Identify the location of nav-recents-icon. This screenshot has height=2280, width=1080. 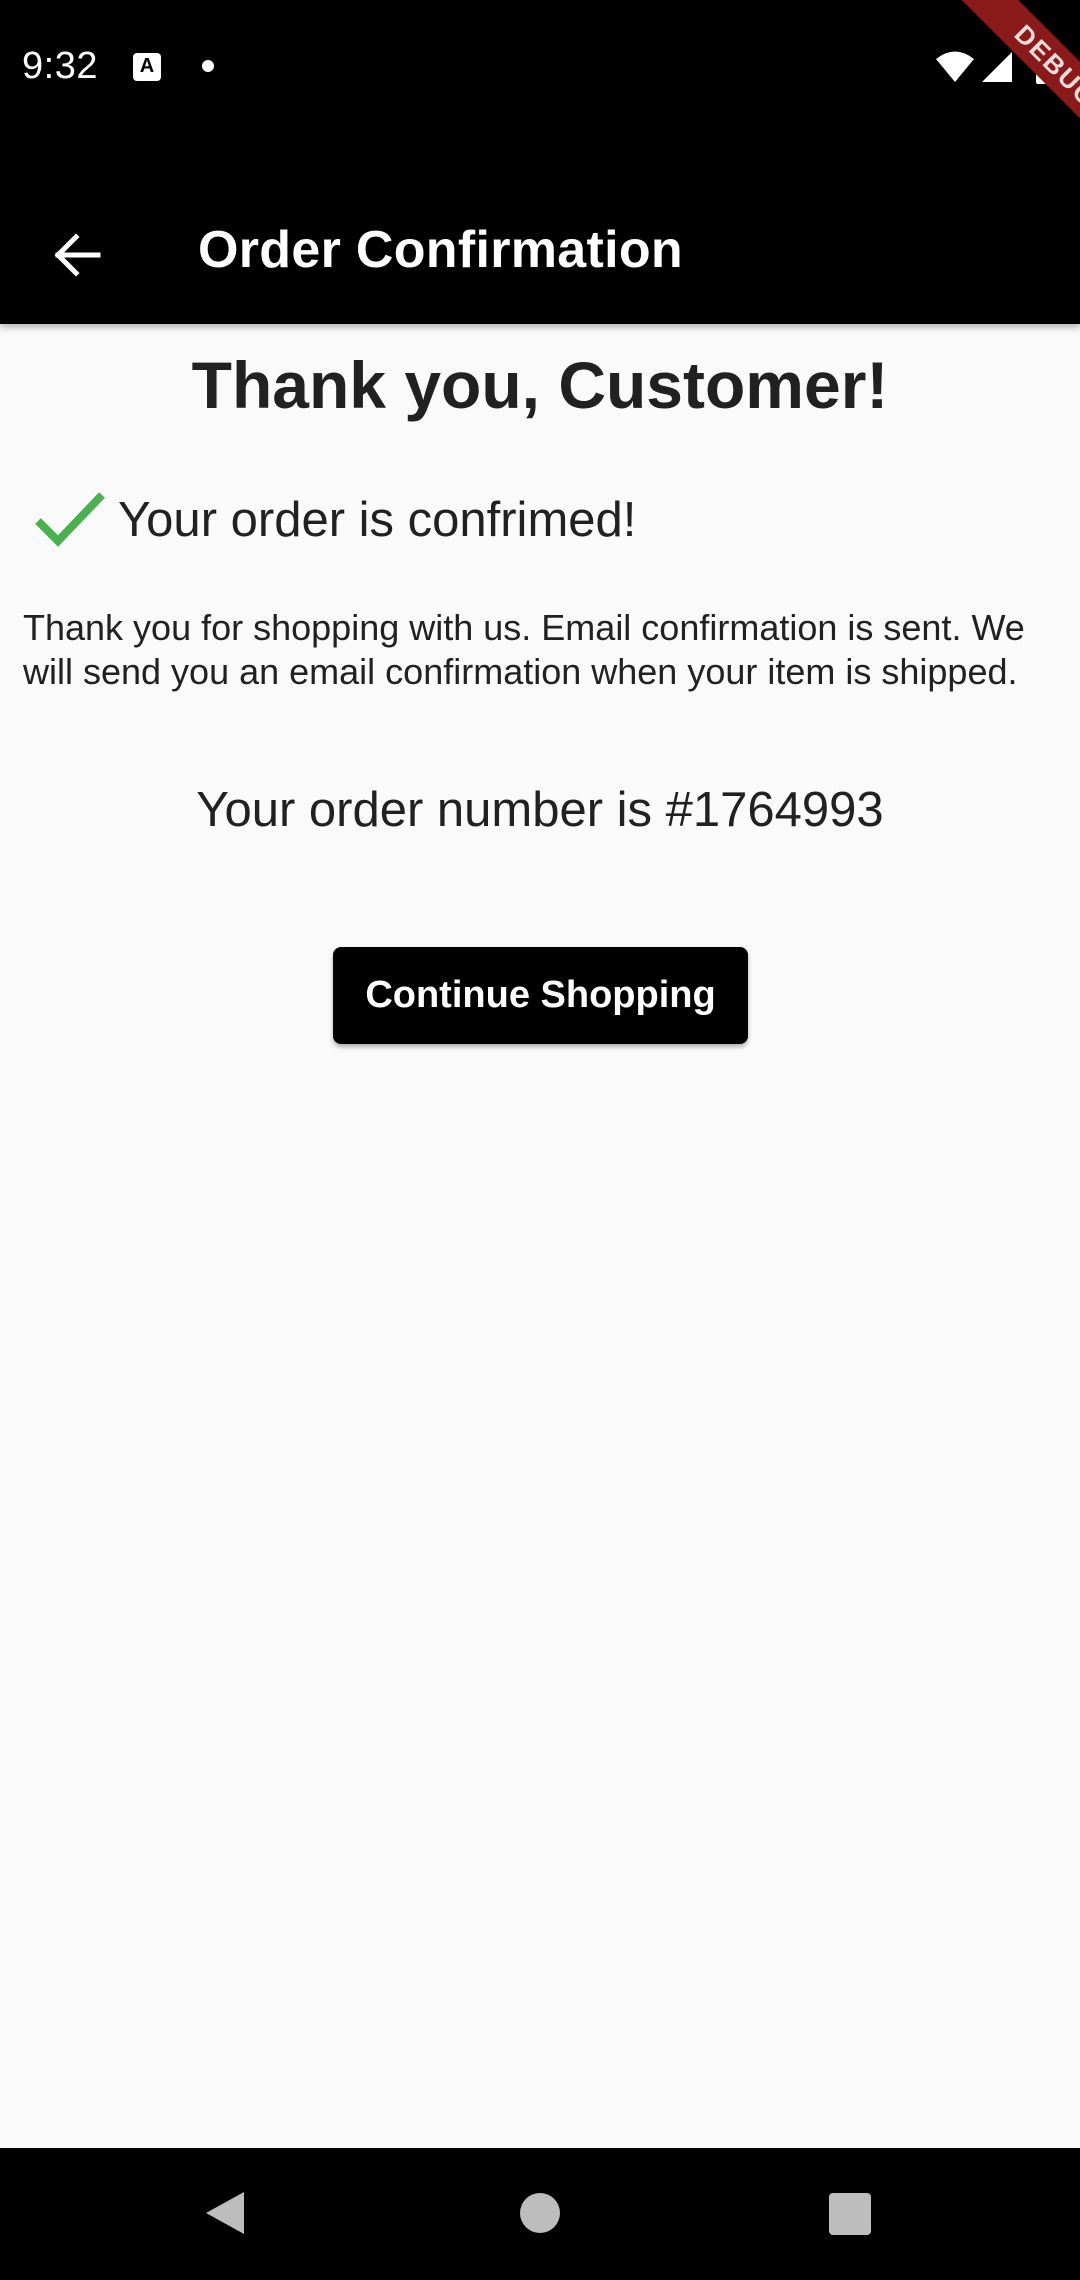
(850, 2214).